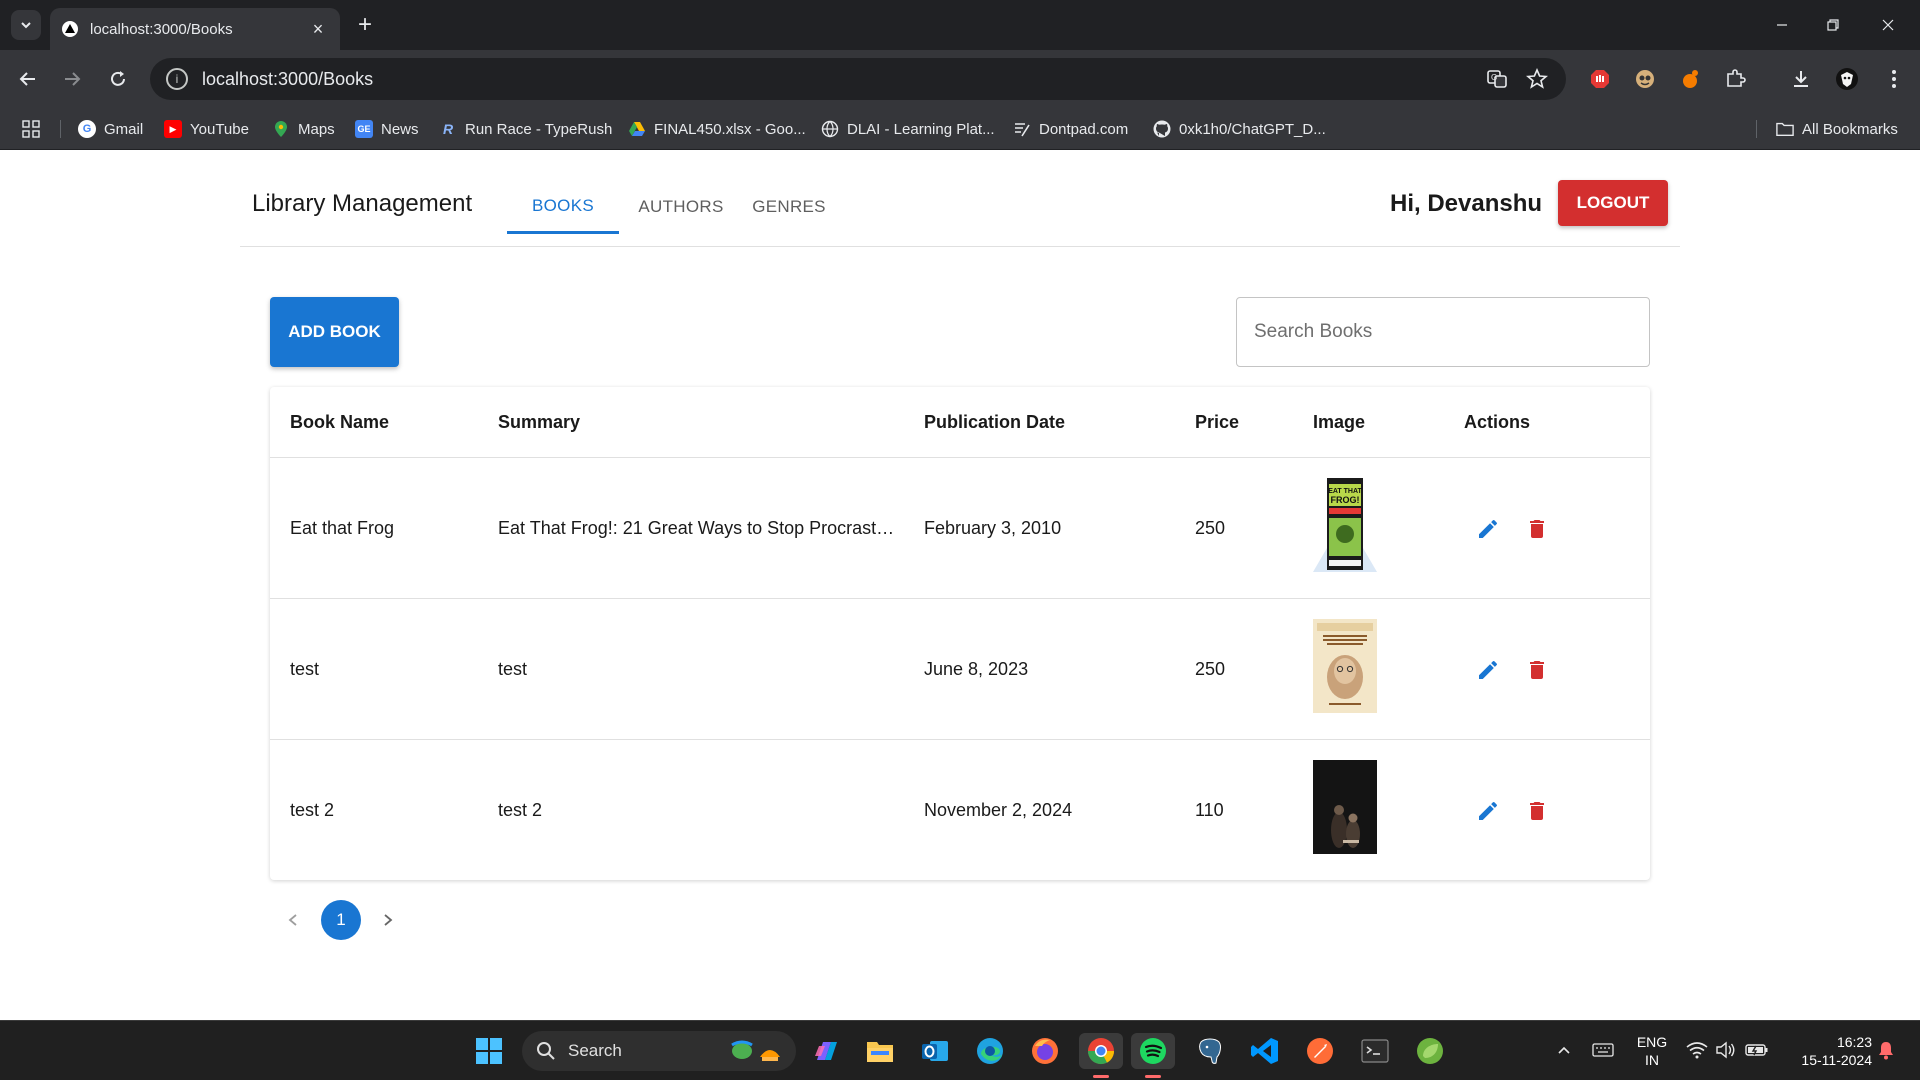 The height and width of the screenshot is (1080, 1920). What do you see at coordinates (1757, 1050) in the screenshot?
I see `battery-charging-icon` at bounding box center [1757, 1050].